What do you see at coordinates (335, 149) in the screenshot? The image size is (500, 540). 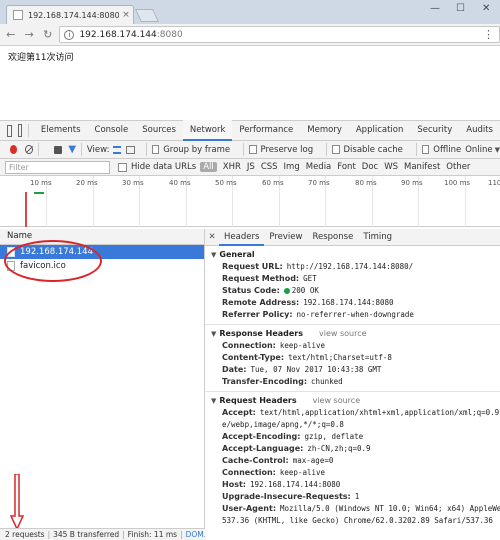 I see `disable-cache-checkbox` at bounding box center [335, 149].